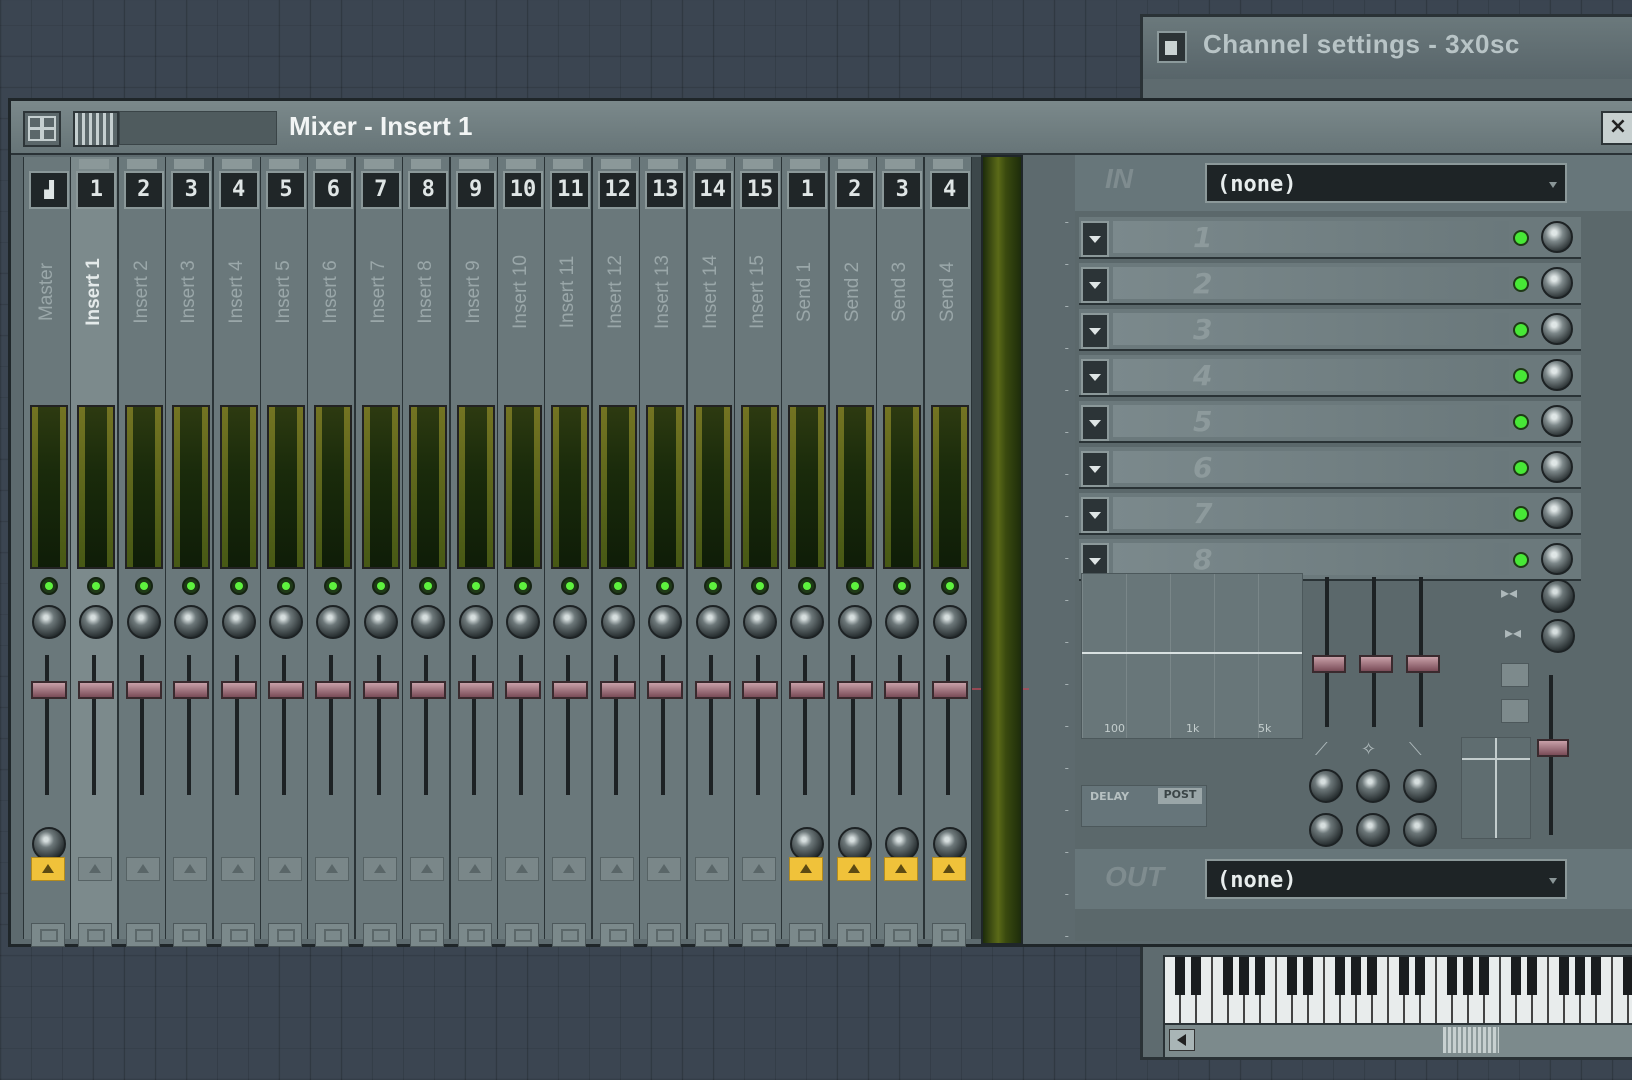 This screenshot has height=1080, width=1632. Describe the element at coordinates (1423, 664) in the screenshot. I see `eq-high-slider` at that location.